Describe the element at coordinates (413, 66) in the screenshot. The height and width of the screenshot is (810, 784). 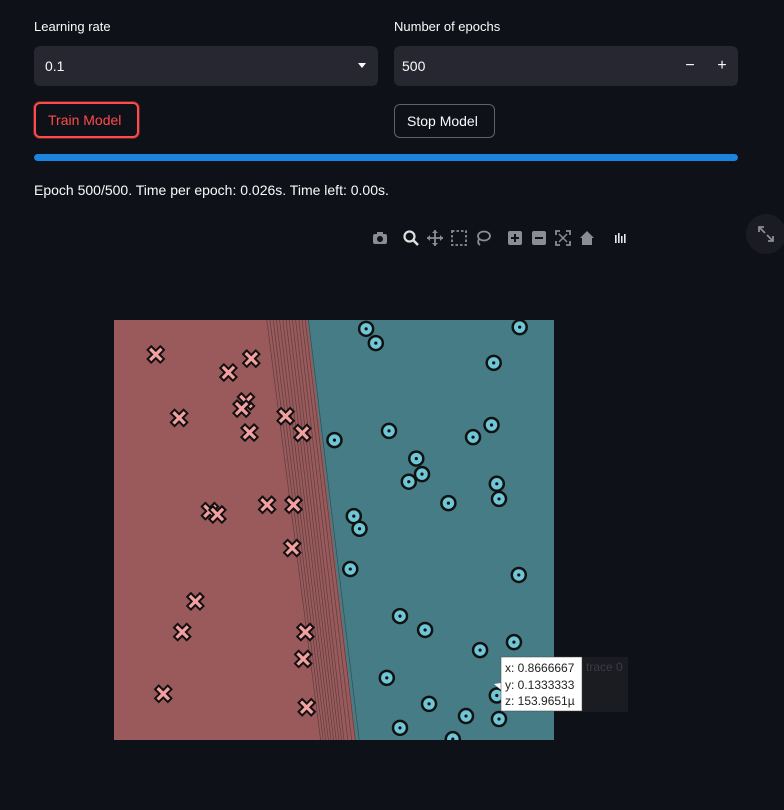
I see `epochs-value: 500` at that location.